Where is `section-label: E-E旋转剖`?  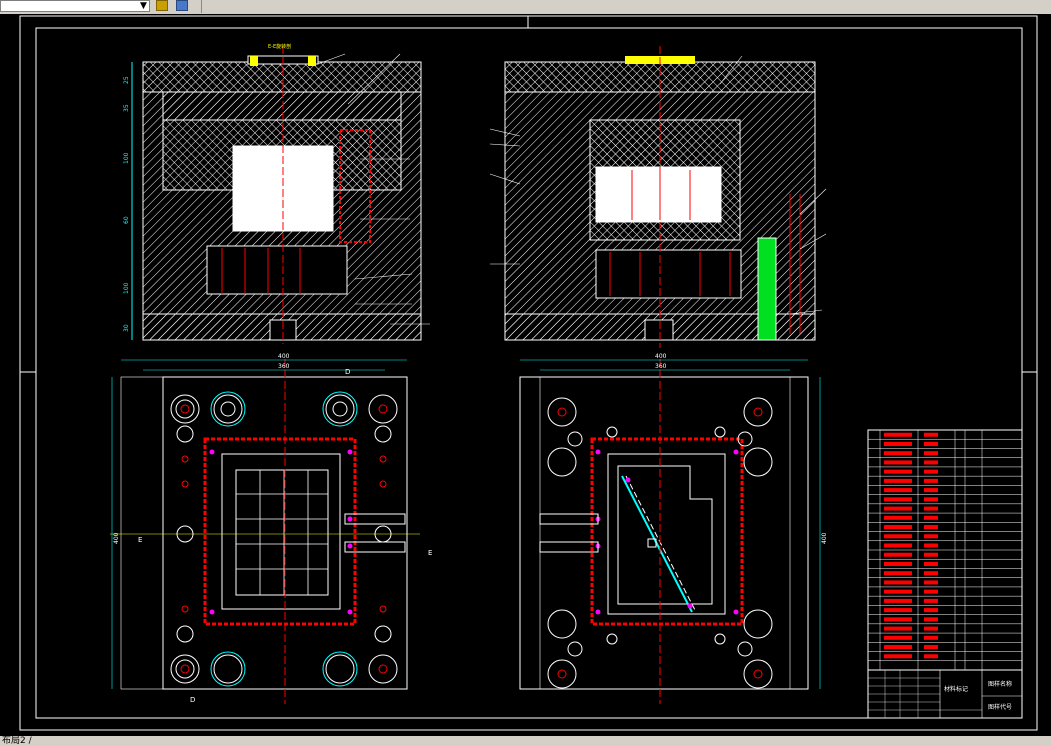 section-label: E-E旋转剖 is located at coordinates (279, 46).